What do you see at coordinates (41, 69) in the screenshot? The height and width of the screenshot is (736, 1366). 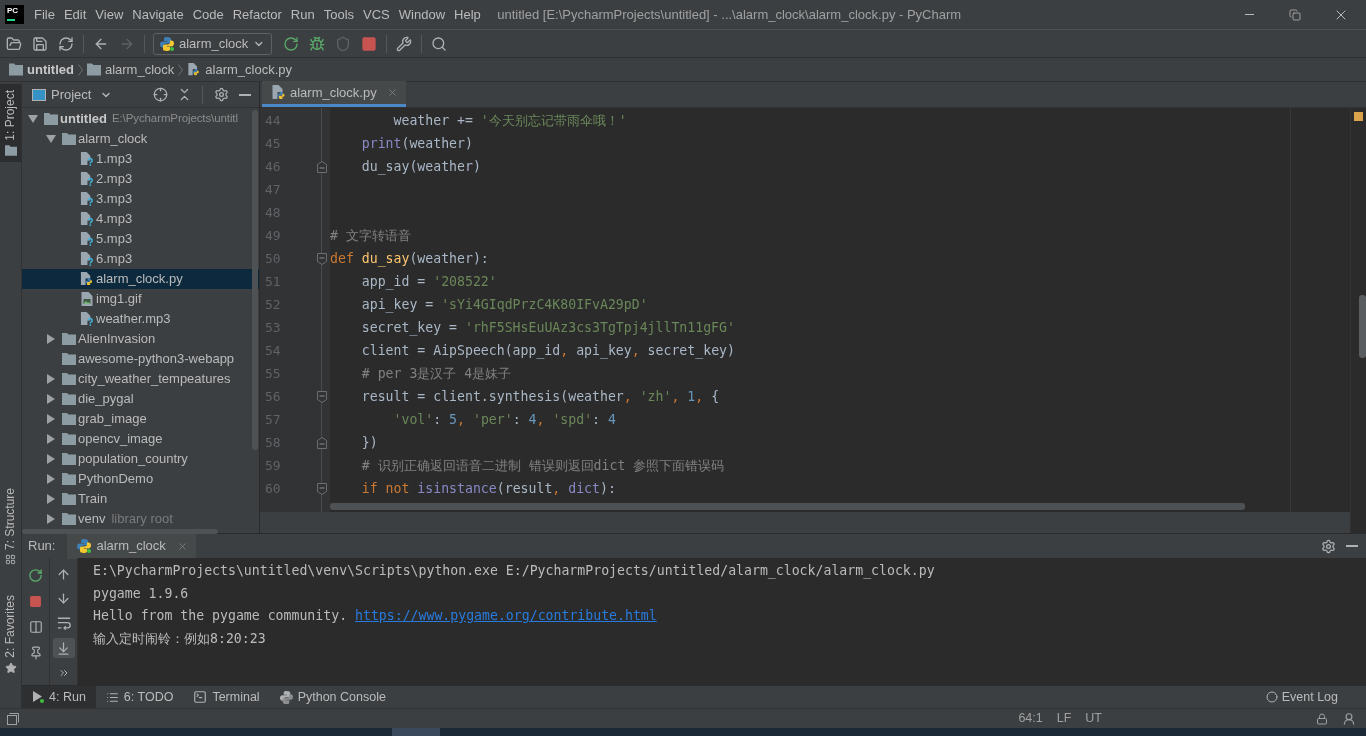 I see `breadcrumb-item: untitled` at bounding box center [41, 69].